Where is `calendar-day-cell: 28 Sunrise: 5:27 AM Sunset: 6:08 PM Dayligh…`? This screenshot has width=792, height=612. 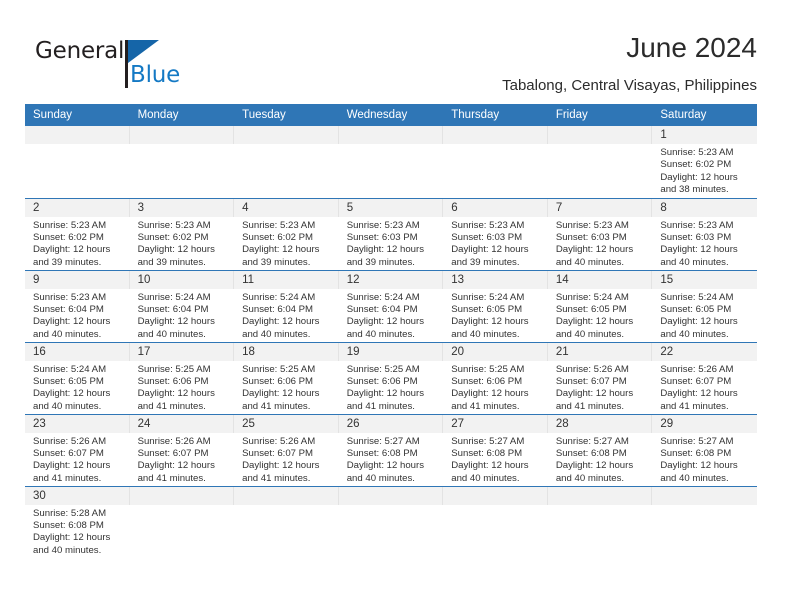
calendar-day-cell: 28 Sunrise: 5:27 AM Sunset: 6:08 PM Dayligh… is located at coordinates (600, 449).